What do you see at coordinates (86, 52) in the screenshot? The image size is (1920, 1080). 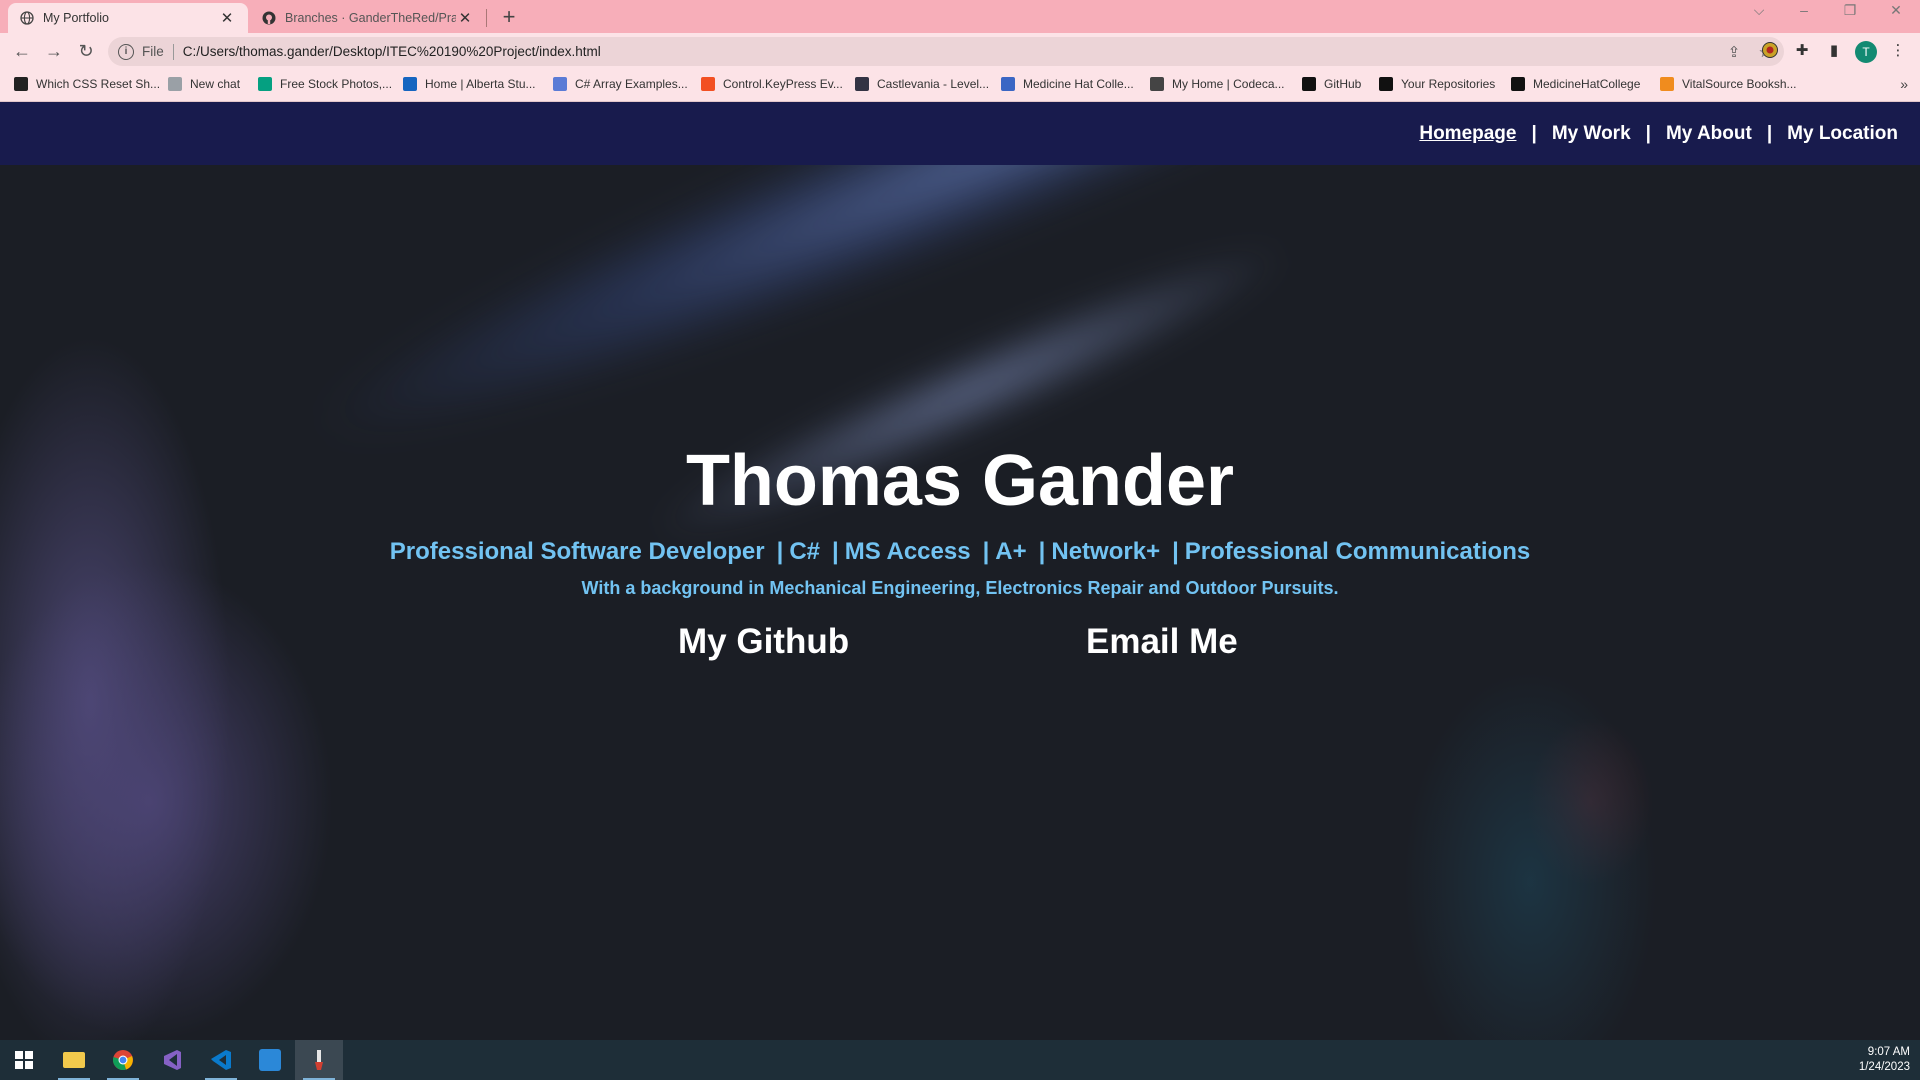 I see `reload-icon: ↻` at bounding box center [86, 52].